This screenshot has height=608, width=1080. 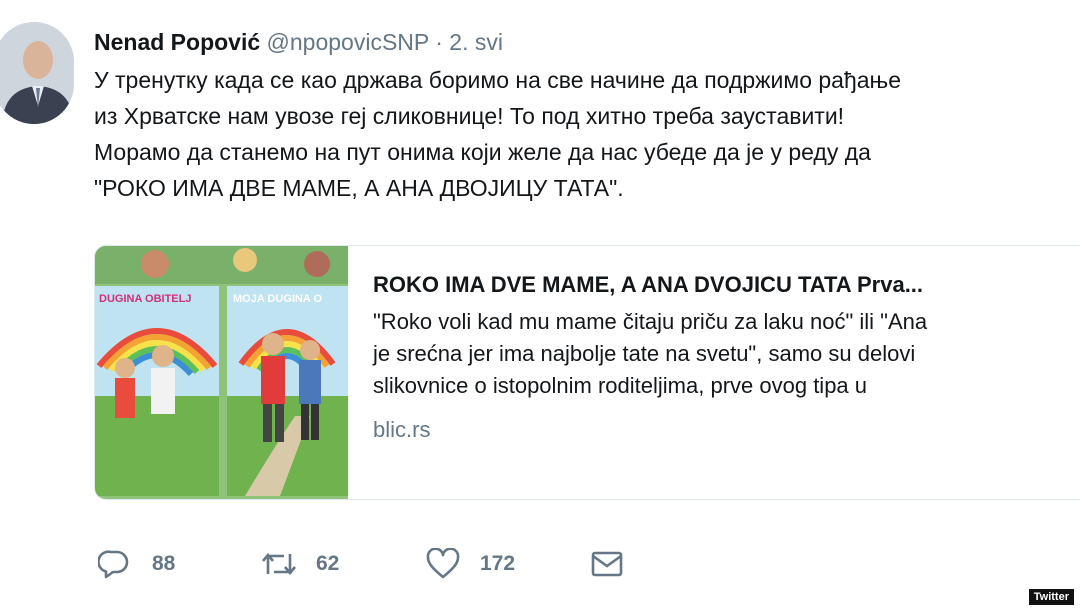 What do you see at coordinates (177, 42) in the screenshot?
I see `author-name: Nenad Popović` at bounding box center [177, 42].